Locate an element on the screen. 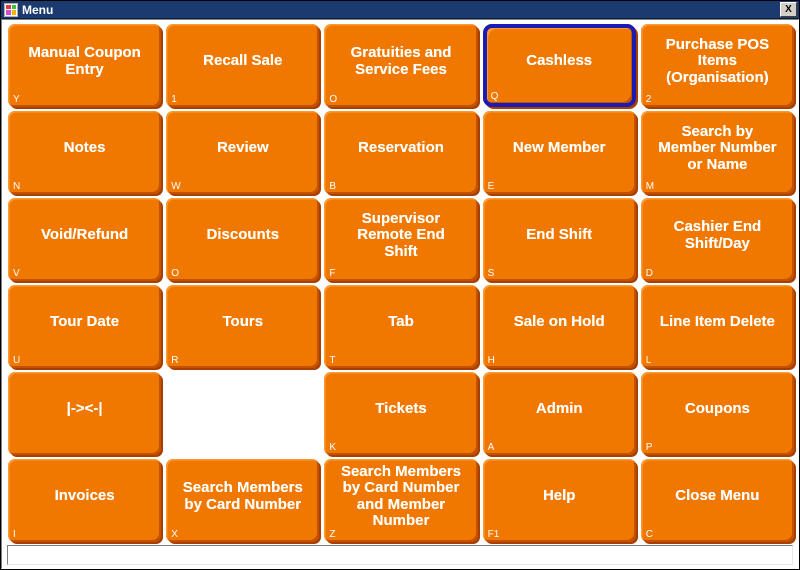  pos-button-shortcut: Y is located at coordinates (16, 99).